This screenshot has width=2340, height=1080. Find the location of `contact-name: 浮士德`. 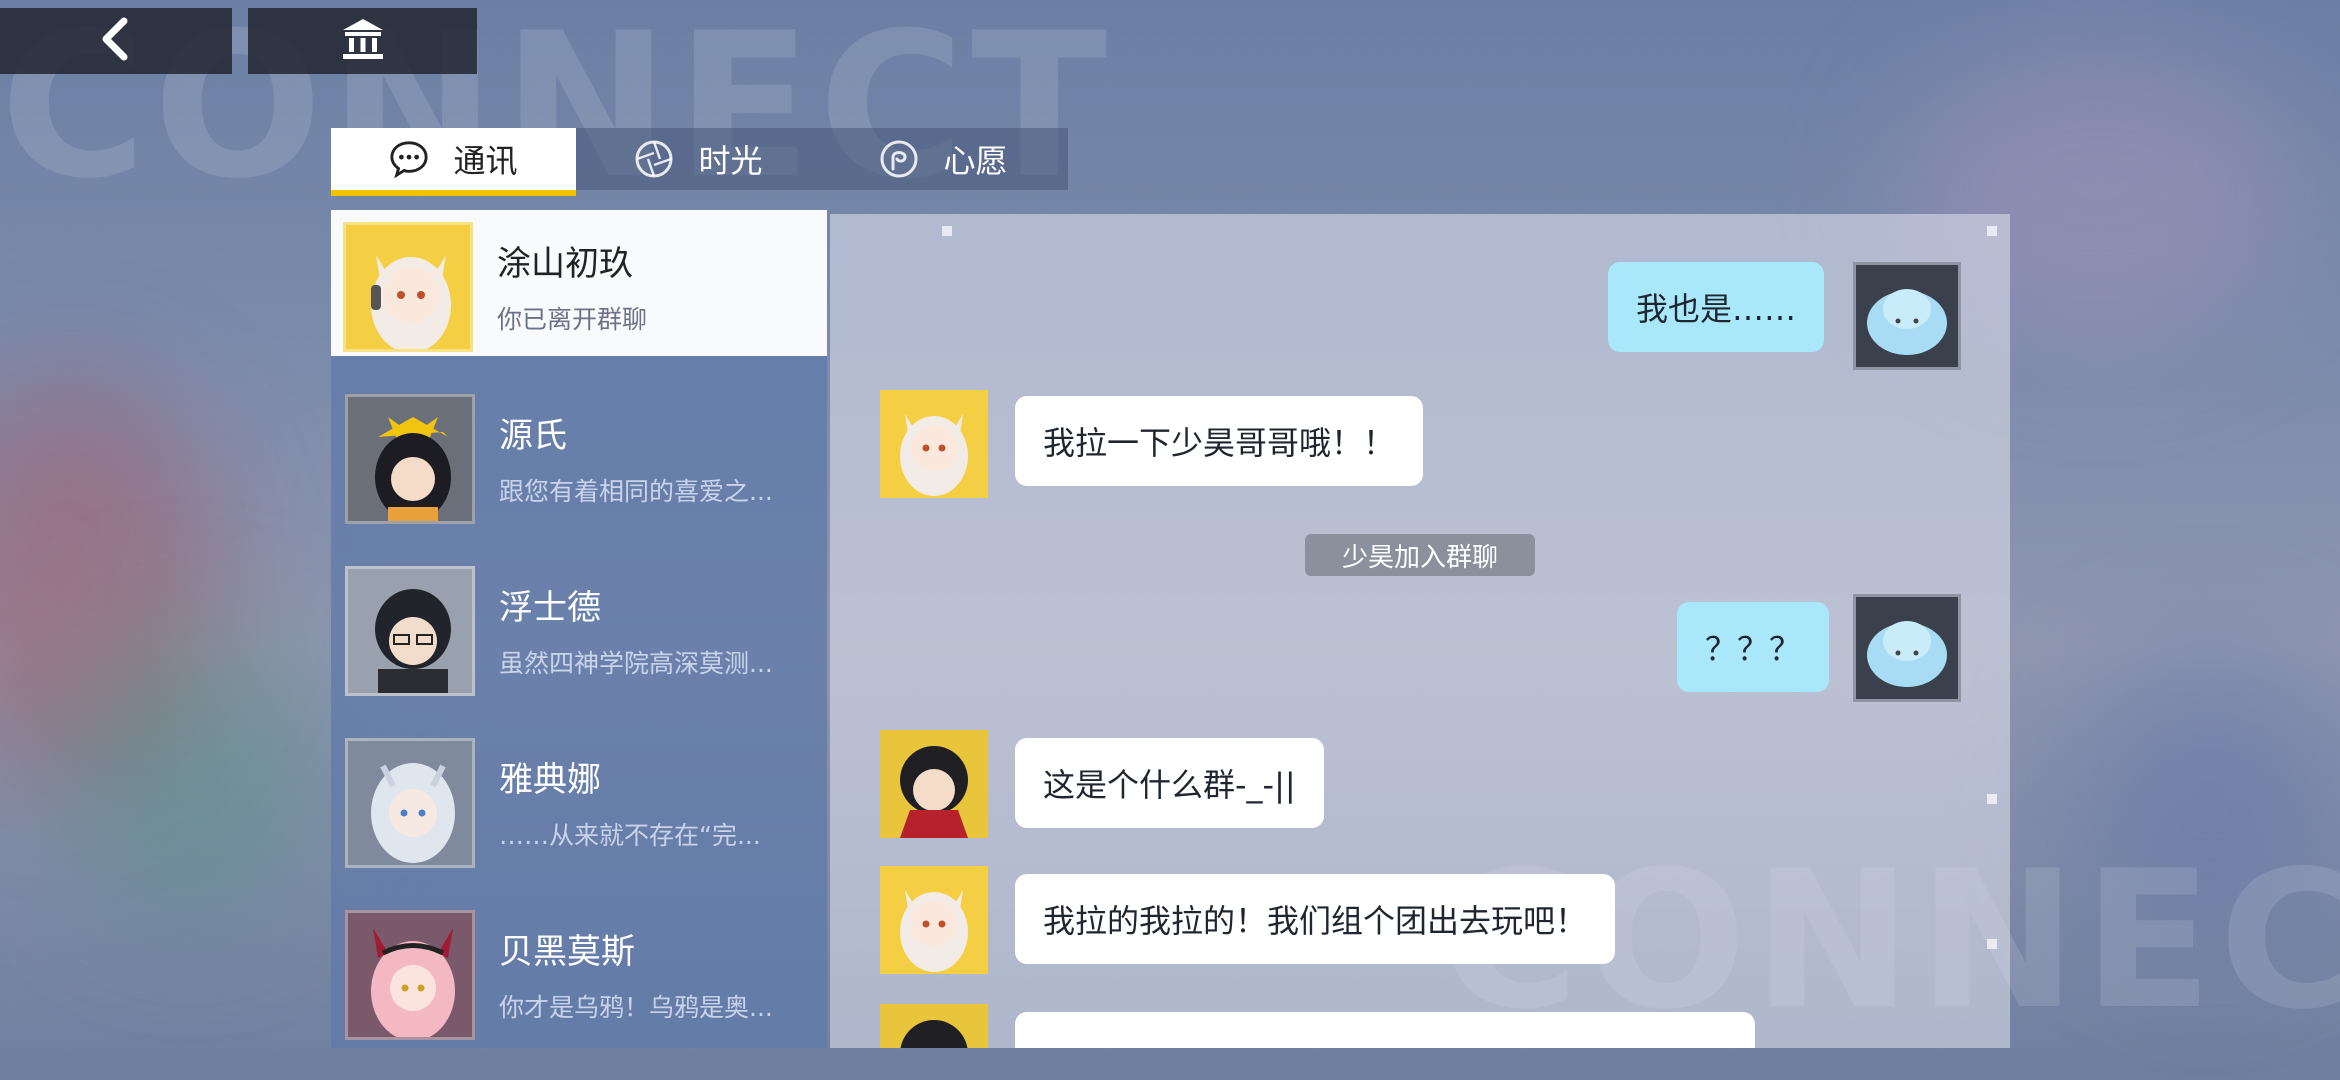

contact-name: 浮士德 is located at coordinates (550, 608).